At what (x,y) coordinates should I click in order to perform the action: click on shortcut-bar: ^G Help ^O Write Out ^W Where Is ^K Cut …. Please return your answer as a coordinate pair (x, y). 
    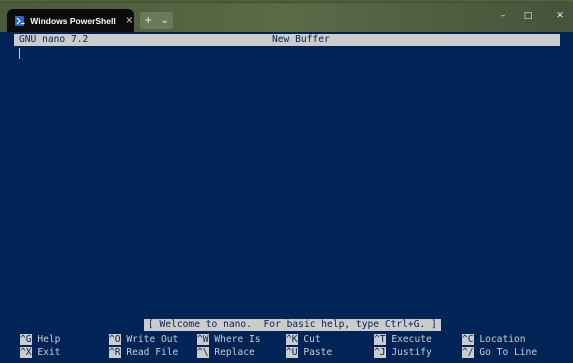
    Looking at the image, I should click on (290, 347).